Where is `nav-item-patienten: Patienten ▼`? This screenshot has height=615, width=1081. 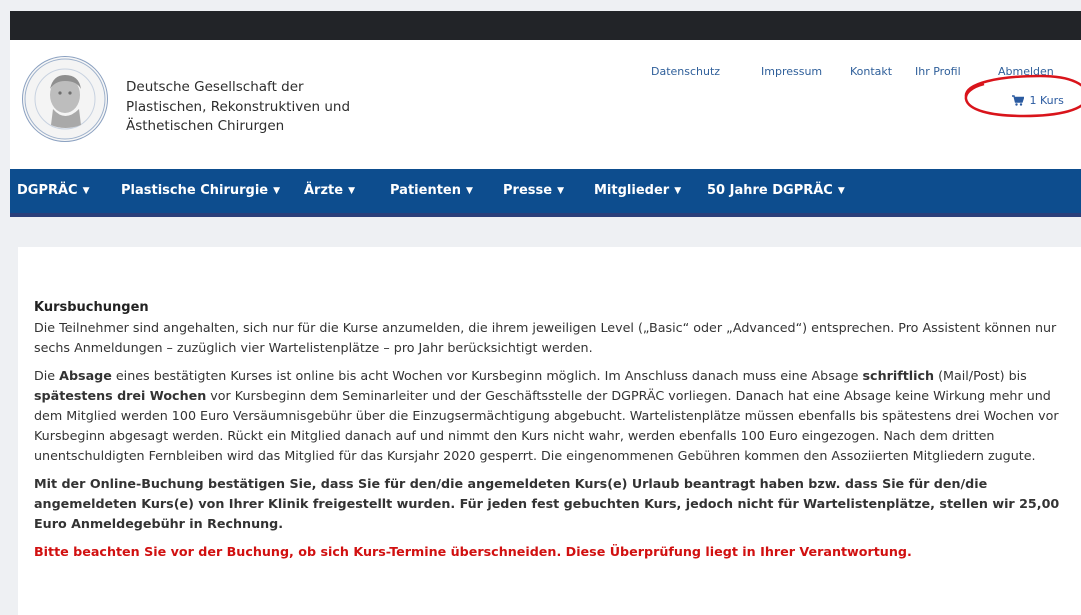
nav-item-patienten: Patienten ▼ is located at coordinates (431, 190).